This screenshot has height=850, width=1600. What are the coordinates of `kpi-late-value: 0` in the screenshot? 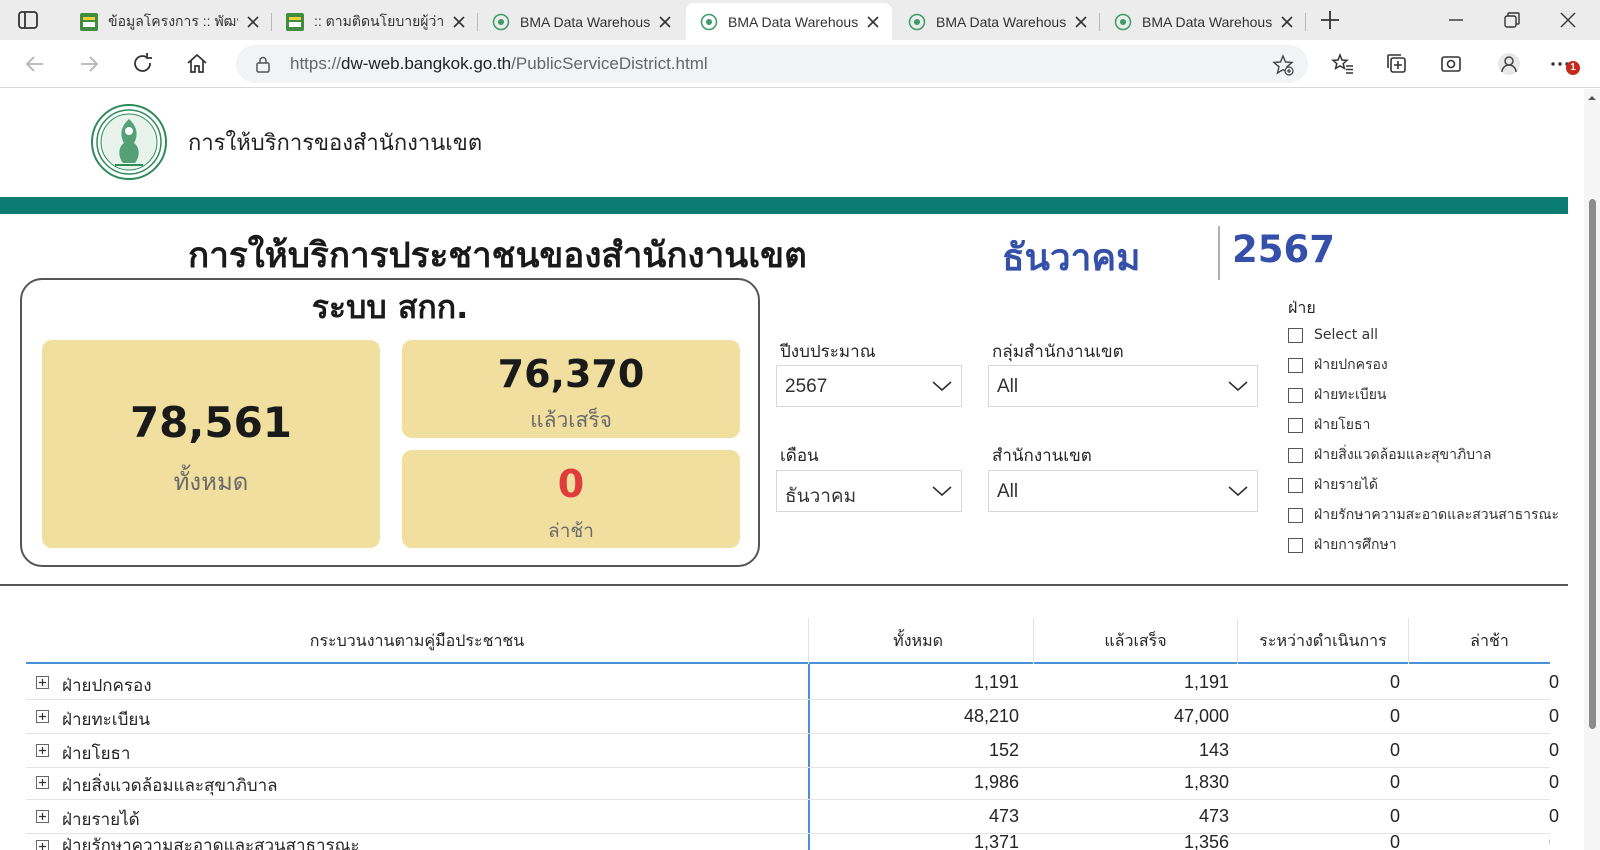 It's located at (571, 484).